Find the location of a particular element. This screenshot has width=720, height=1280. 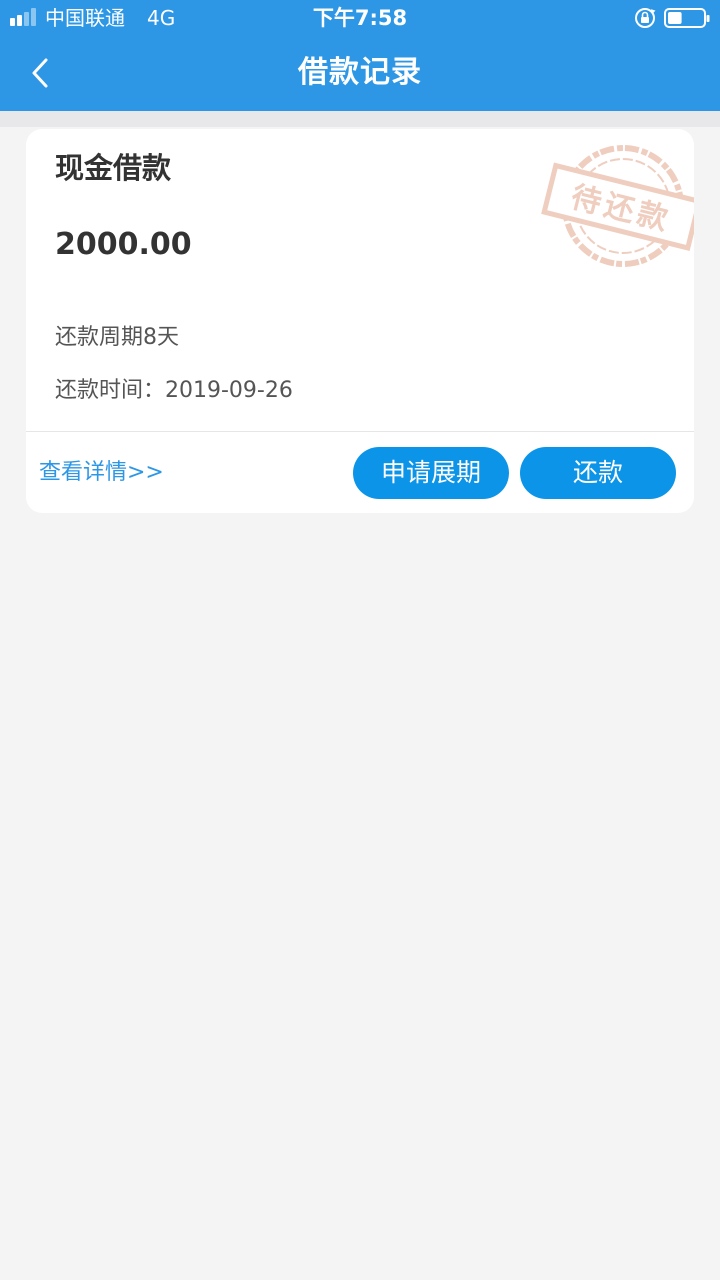

loan-type-label: 现金借款 is located at coordinates (113, 168).